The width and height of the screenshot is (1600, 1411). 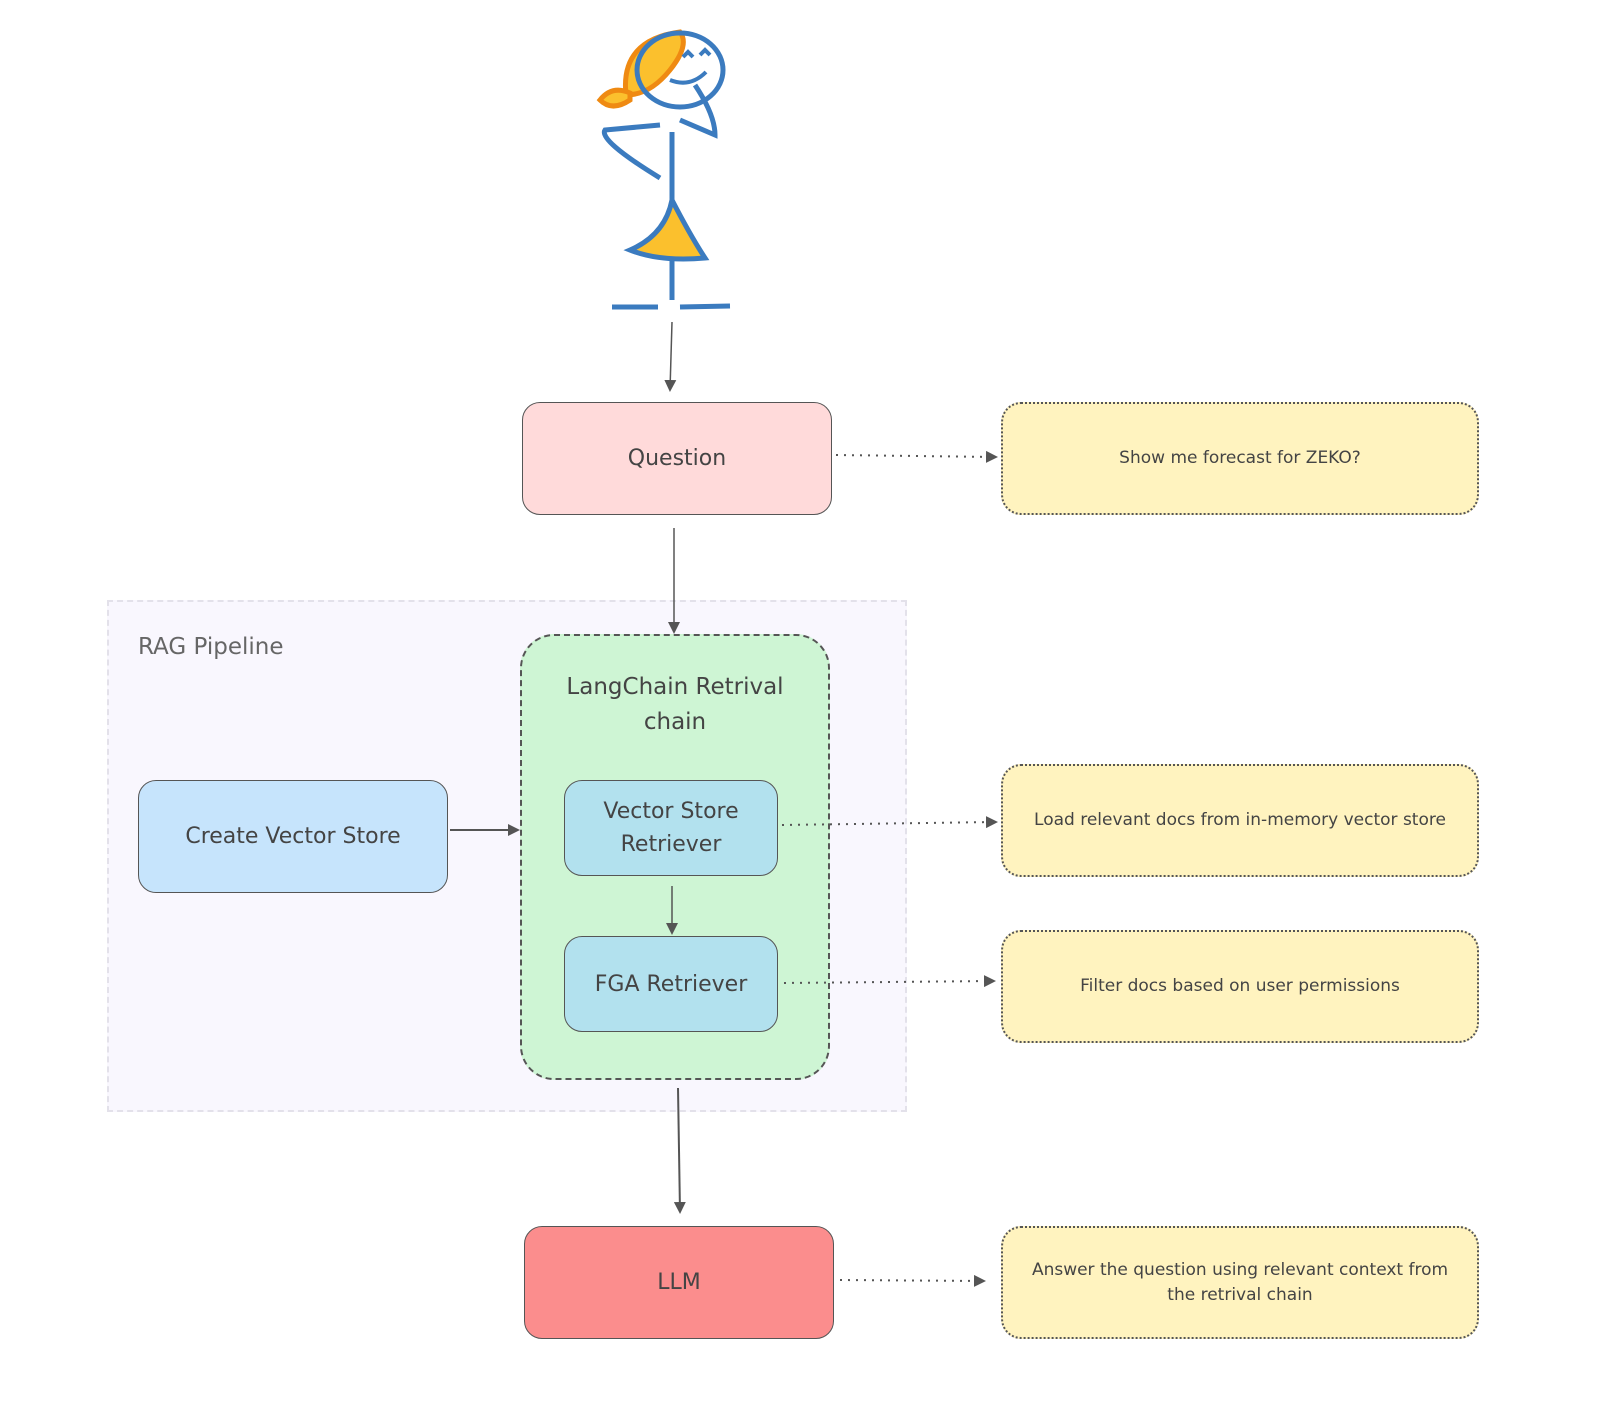 I want to click on arrow-user-to-question, so click(x=670, y=356).